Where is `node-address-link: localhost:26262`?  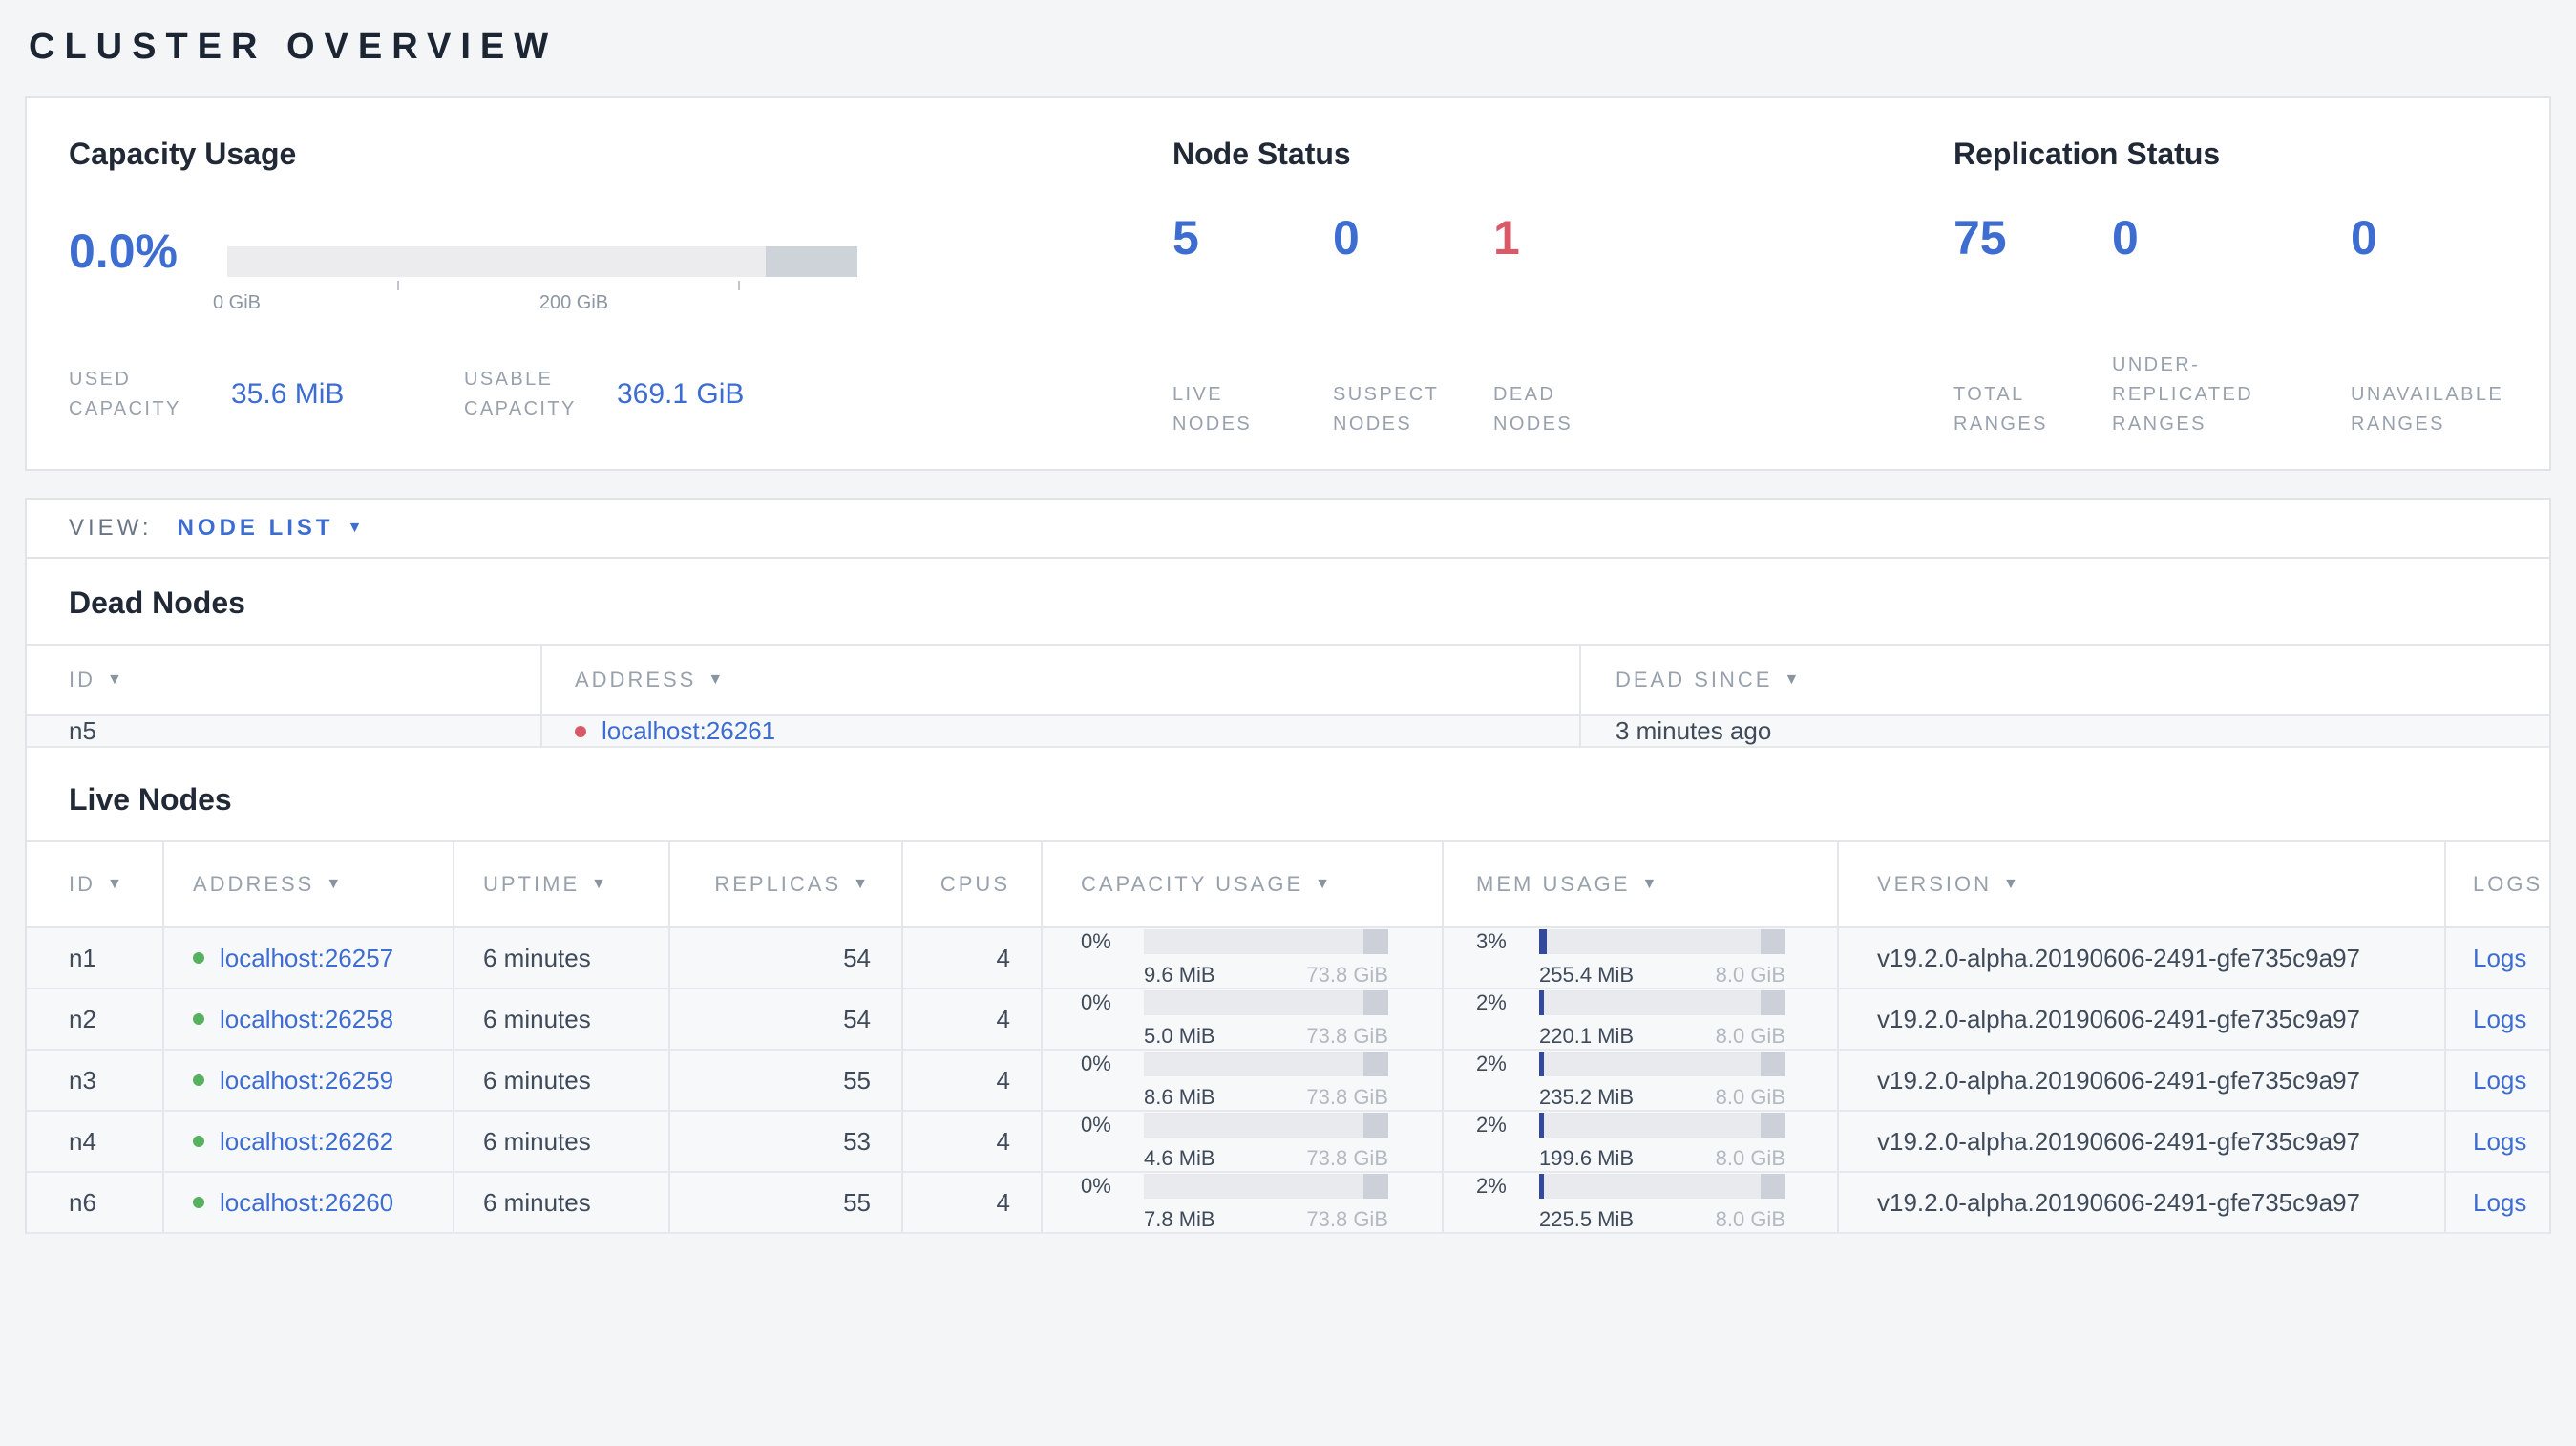
node-address-link: localhost:26262 is located at coordinates (306, 1142).